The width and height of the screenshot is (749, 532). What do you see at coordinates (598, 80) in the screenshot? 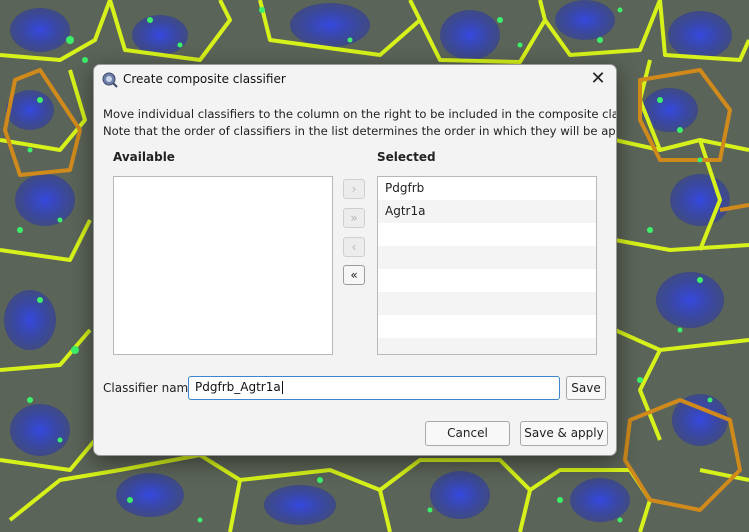
I see `close-icon: ✕` at bounding box center [598, 80].